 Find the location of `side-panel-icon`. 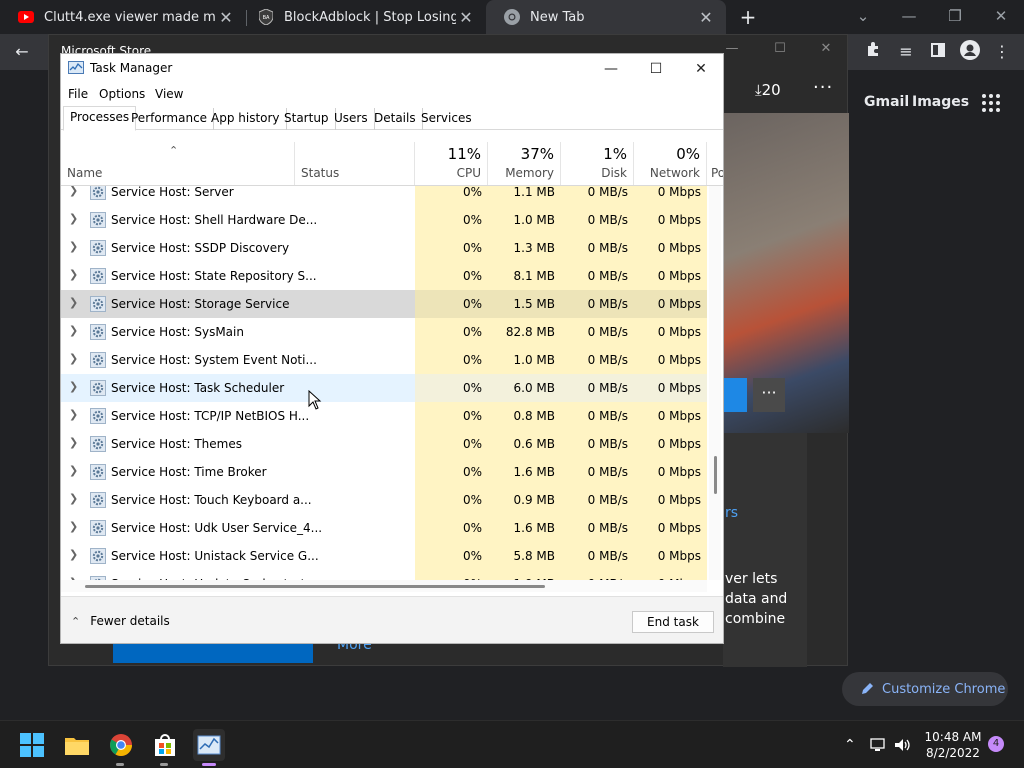

side-panel-icon is located at coordinates (938, 52).